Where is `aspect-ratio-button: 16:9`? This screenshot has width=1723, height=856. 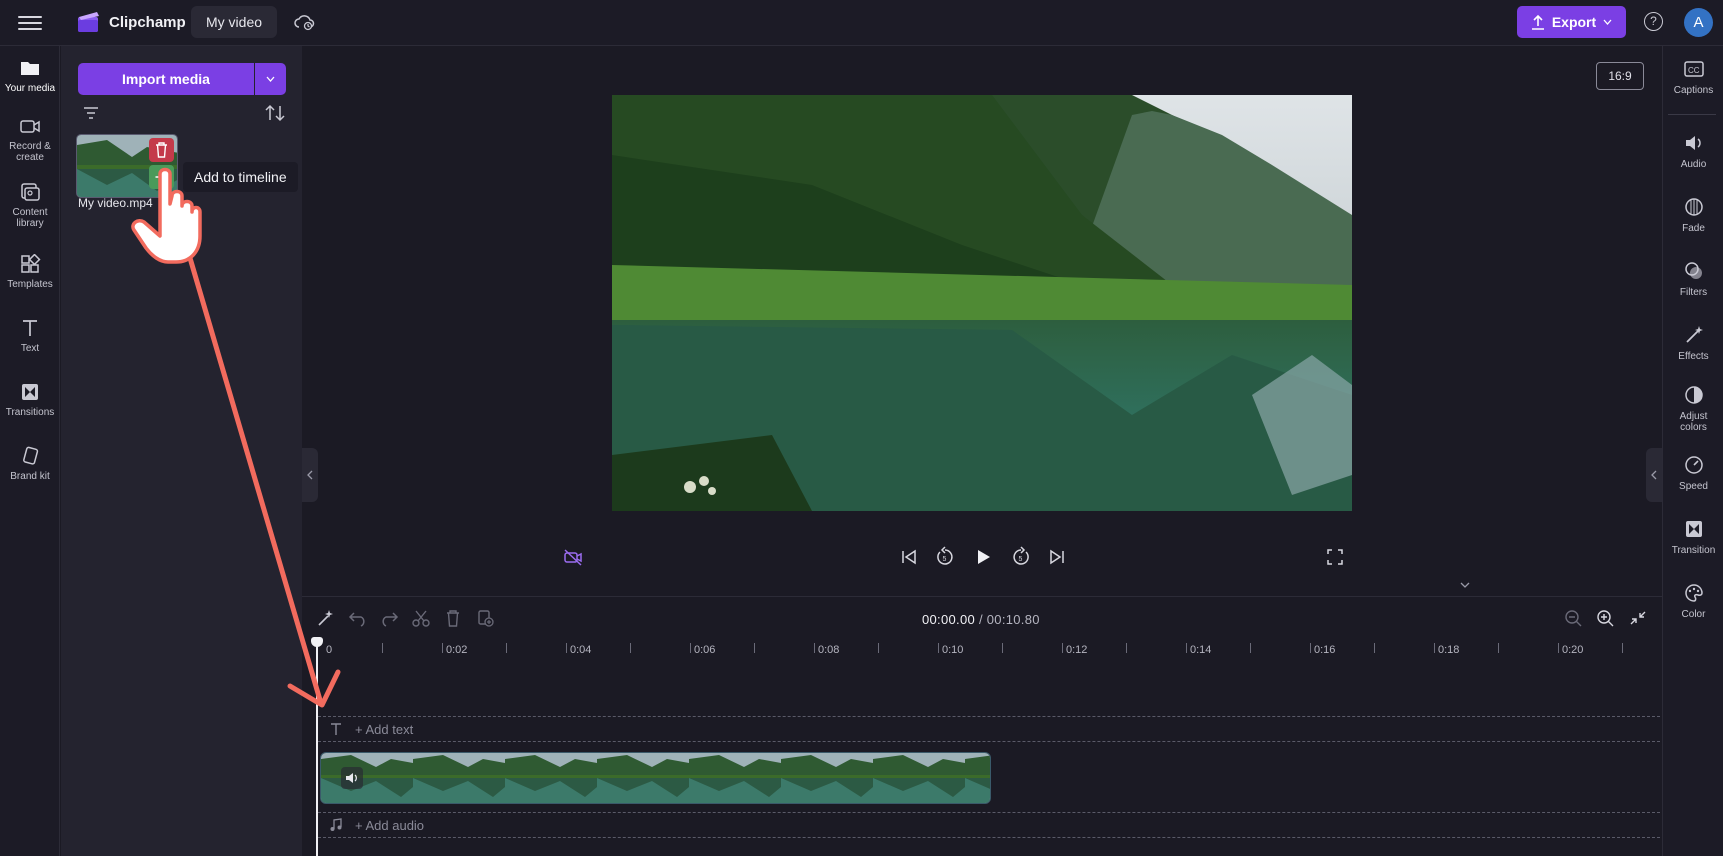 aspect-ratio-button: 16:9 is located at coordinates (1620, 76).